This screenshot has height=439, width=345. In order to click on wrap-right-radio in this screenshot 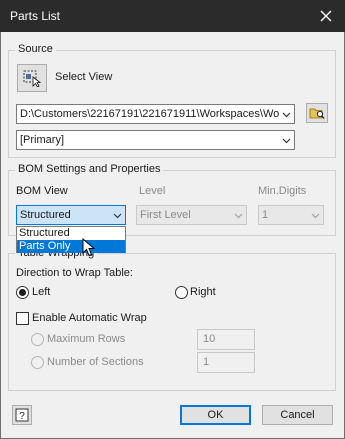, I will do `click(181, 292)`.